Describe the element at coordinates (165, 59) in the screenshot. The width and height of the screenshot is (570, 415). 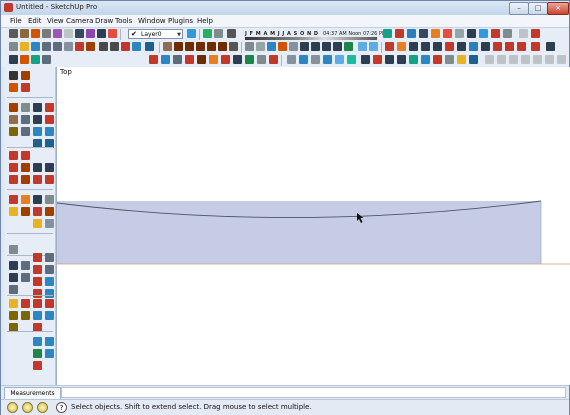
I see `walkthrough-icon` at that location.